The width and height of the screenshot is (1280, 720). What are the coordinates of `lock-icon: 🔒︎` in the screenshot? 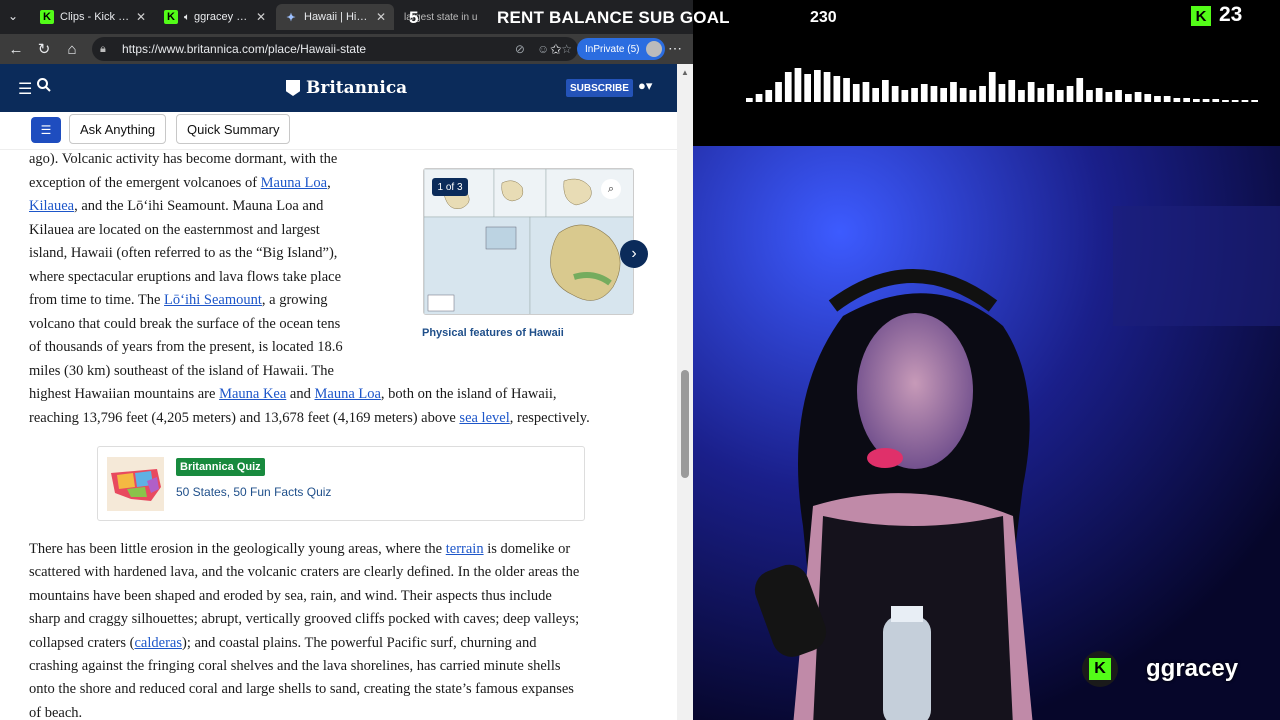 It's located at (107, 49).